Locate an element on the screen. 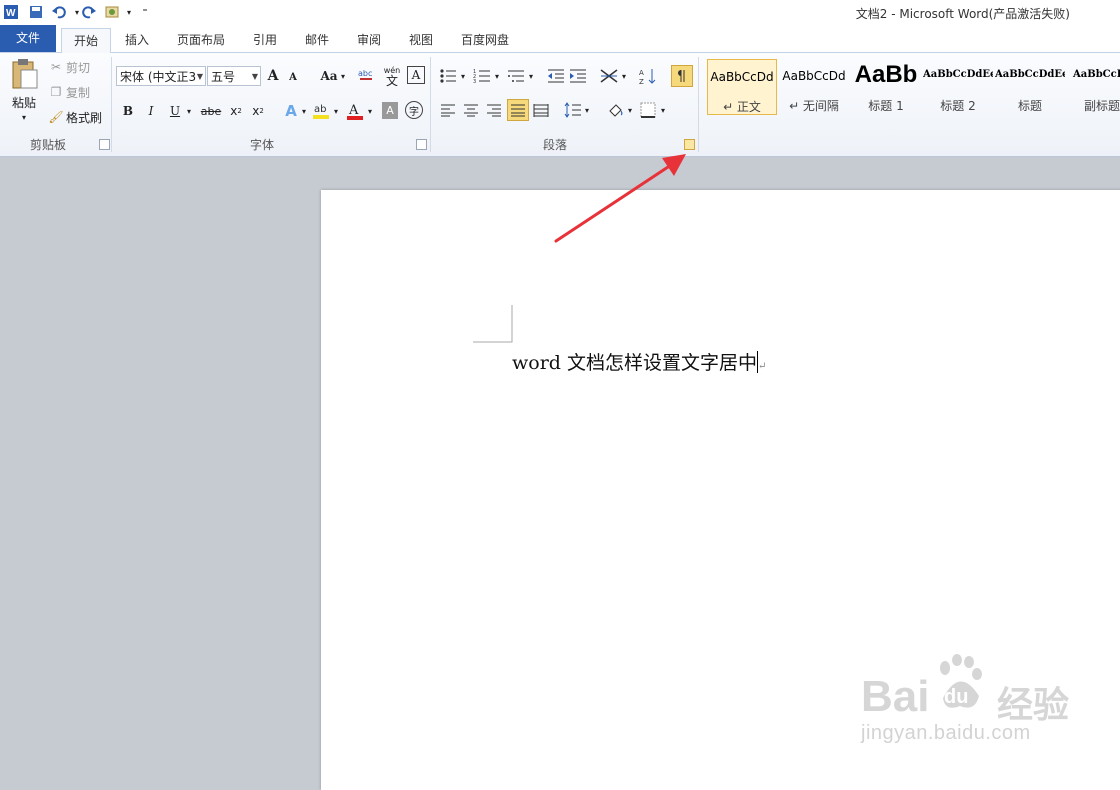  paste-dropdown-icon: ▾ is located at coordinates (24, 117).